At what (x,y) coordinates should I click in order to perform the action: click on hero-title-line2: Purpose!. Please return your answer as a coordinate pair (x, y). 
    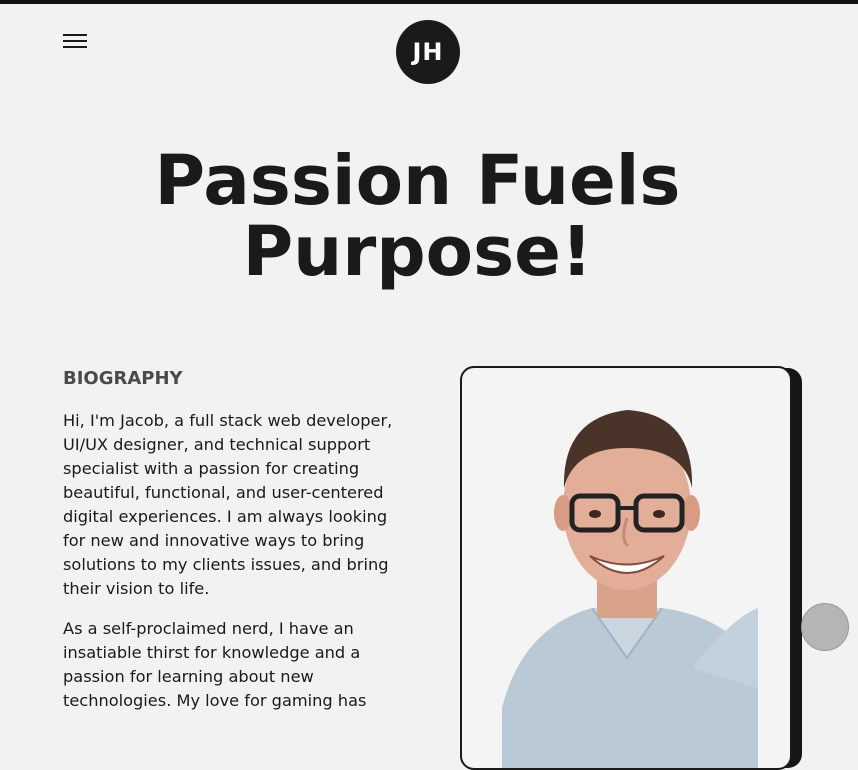
    Looking at the image, I should click on (417, 252).